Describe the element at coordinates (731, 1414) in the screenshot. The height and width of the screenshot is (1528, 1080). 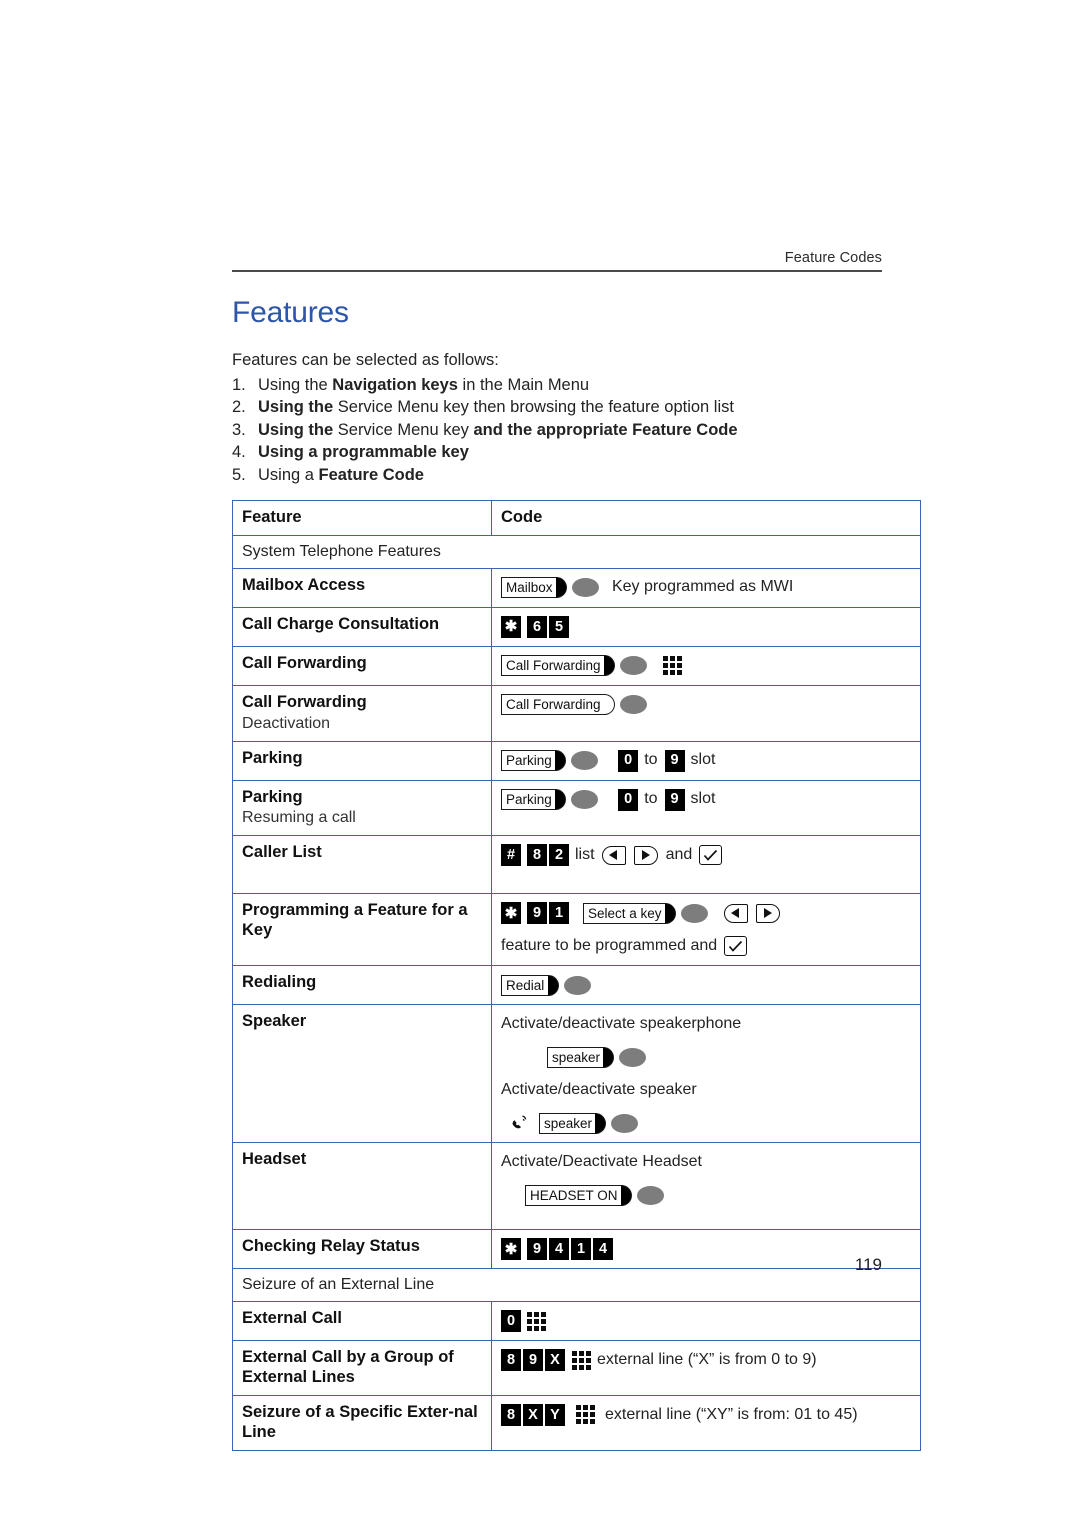
I see `code-text: external line (“XY” is from: 01 to 45)` at that location.